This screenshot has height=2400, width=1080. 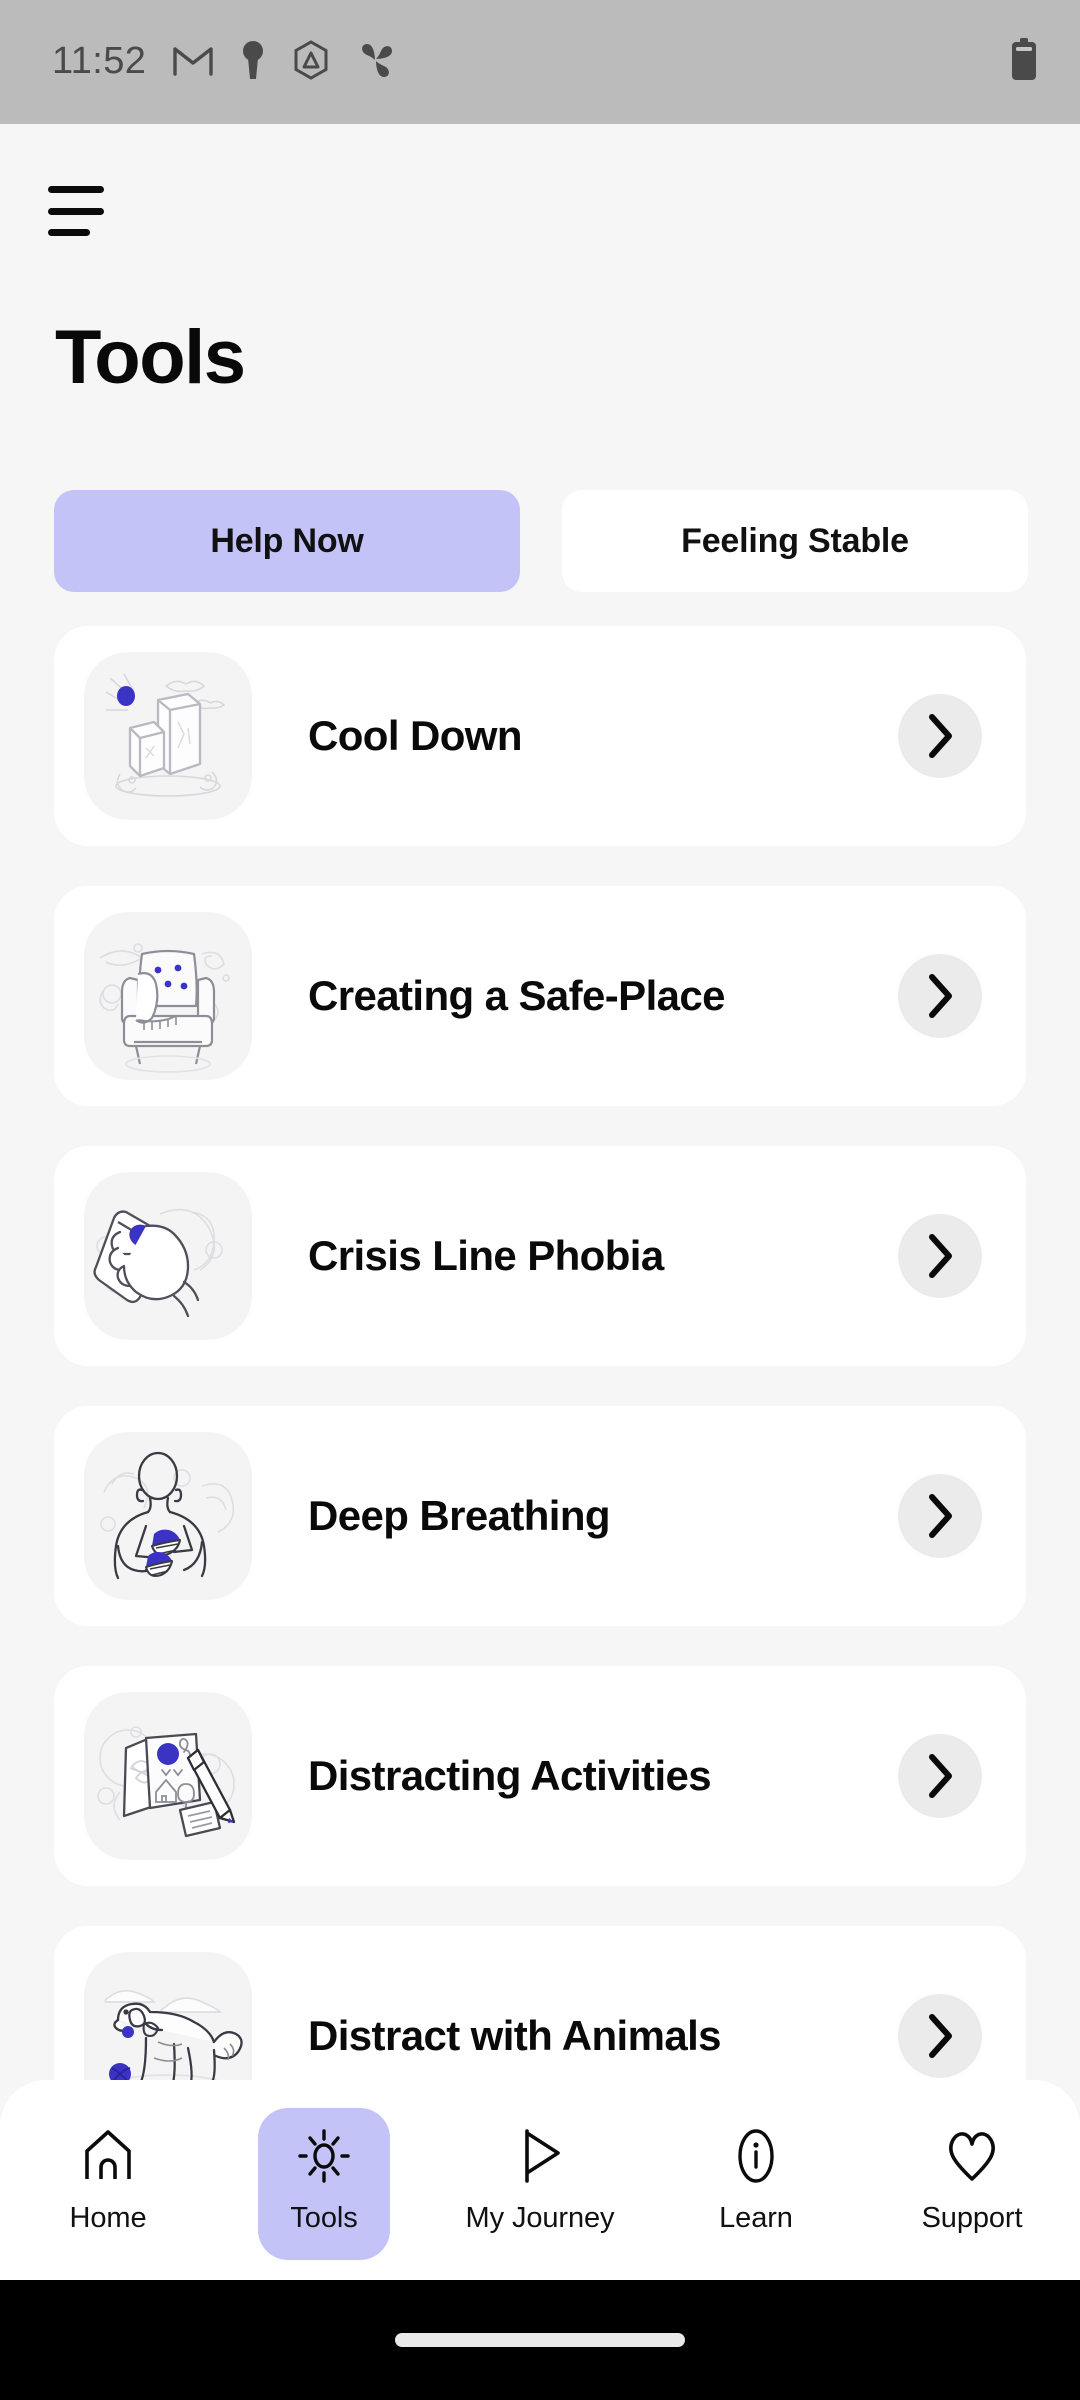 I want to click on list-item-label: Distract with Animals, so click(x=515, y=2035).